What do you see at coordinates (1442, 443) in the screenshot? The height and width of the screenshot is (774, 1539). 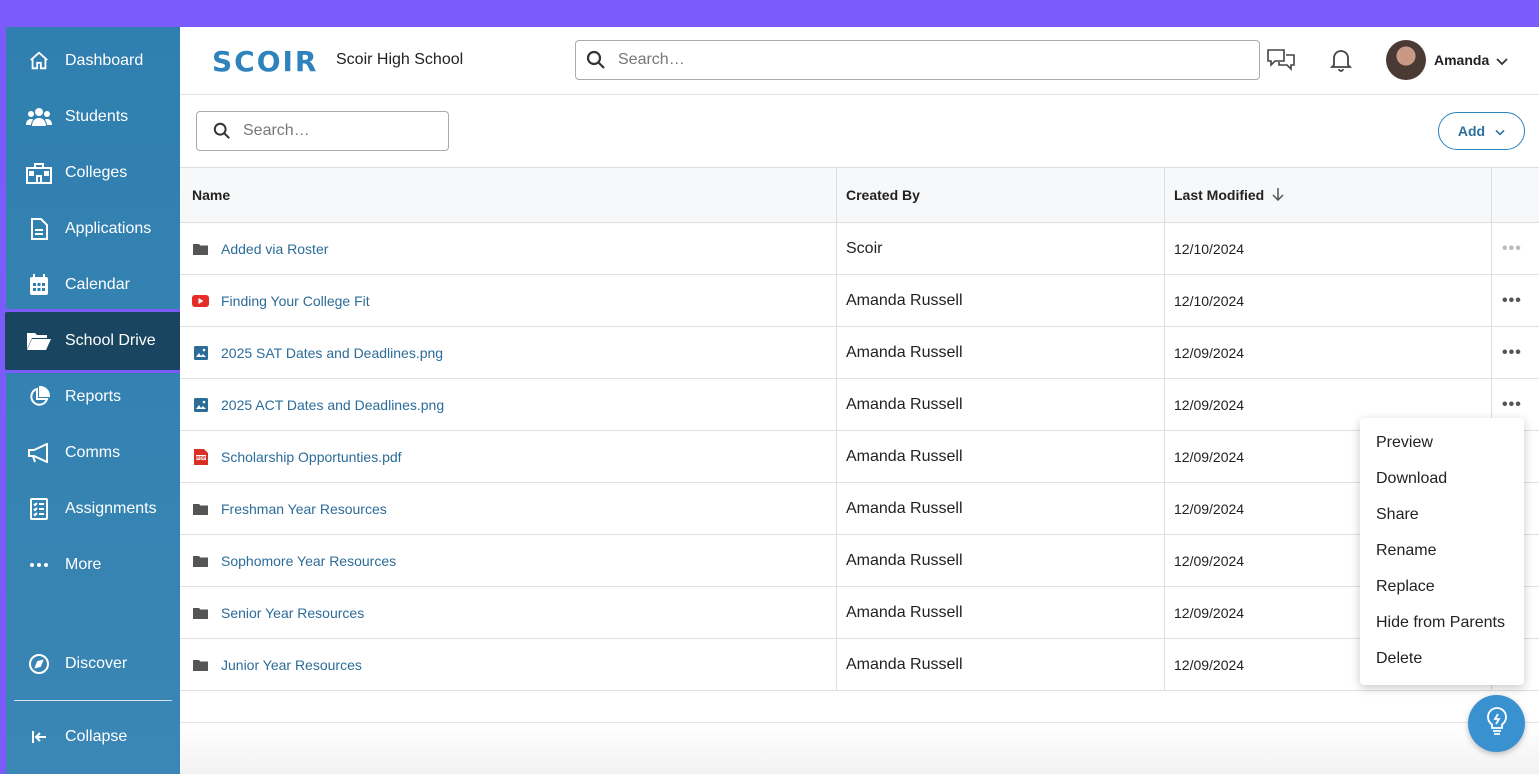 I see `menu-item-preview: Preview` at bounding box center [1442, 443].